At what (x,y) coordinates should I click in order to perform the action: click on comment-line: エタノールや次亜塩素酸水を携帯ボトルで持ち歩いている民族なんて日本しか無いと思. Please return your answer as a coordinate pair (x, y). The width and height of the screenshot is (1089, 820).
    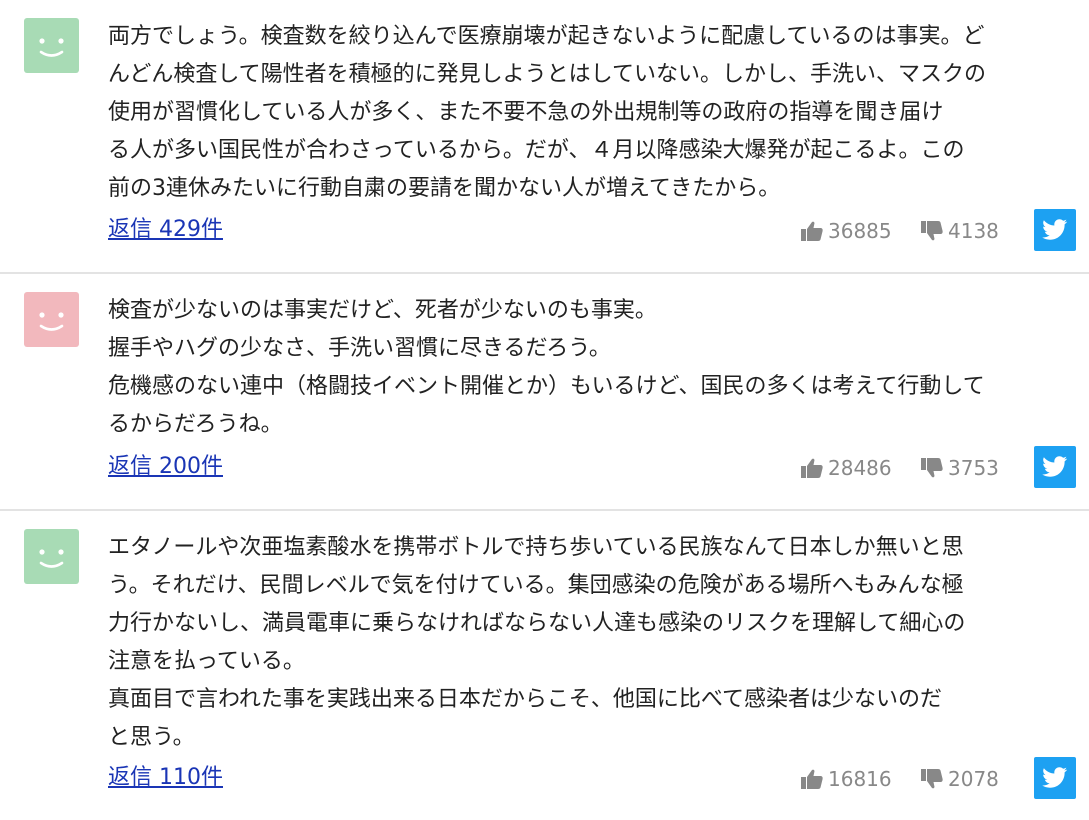
    Looking at the image, I should click on (536, 547).